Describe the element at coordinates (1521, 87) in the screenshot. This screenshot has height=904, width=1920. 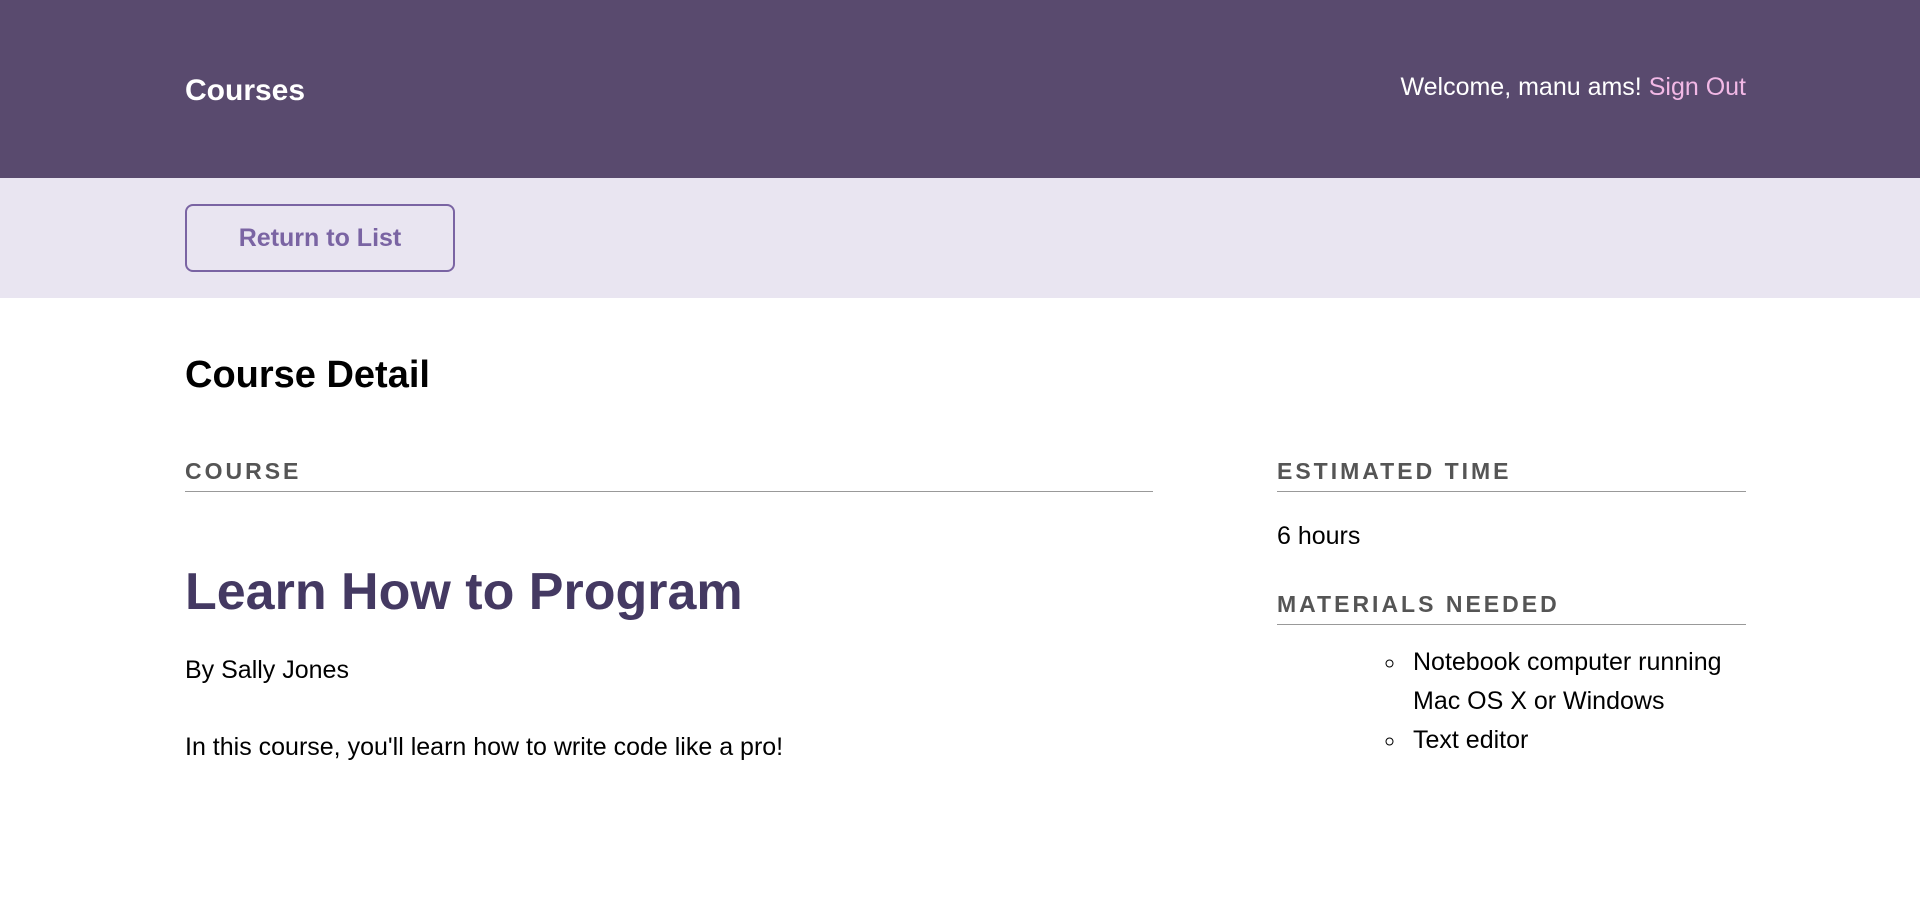
I see `welcome-text: Welcome, manu ams!` at that location.